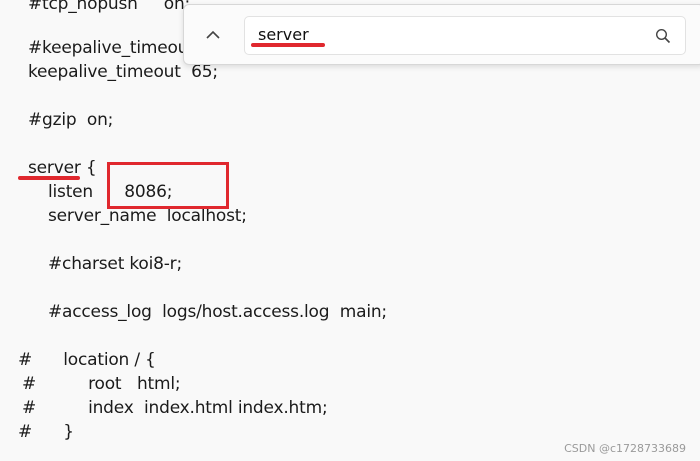 The width and height of the screenshot is (700, 461). What do you see at coordinates (168, 185) in the screenshot?
I see `annotation-box` at bounding box center [168, 185].